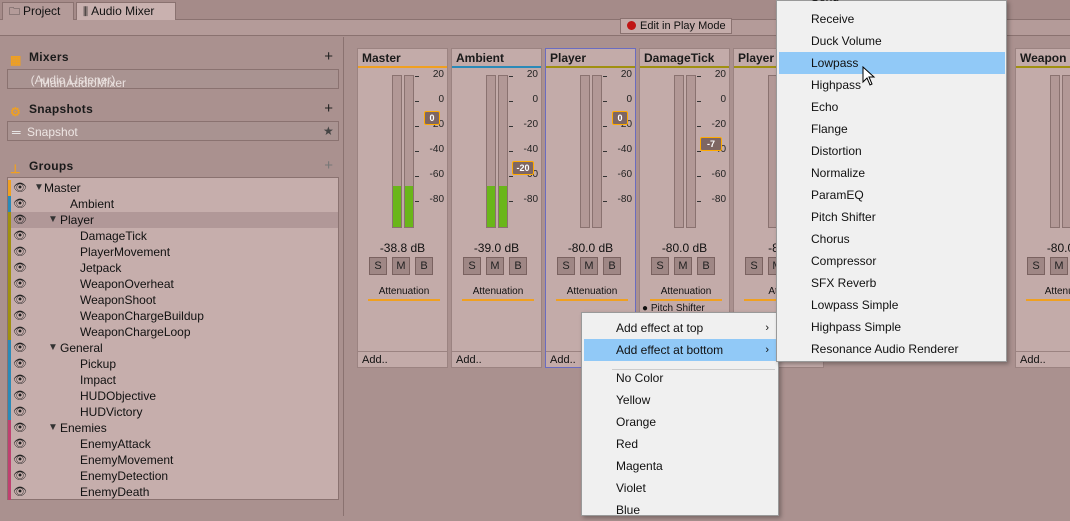  What do you see at coordinates (173, 204) in the screenshot?
I see `group-row: 👁 Ambient` at bounding box center [173, 204].